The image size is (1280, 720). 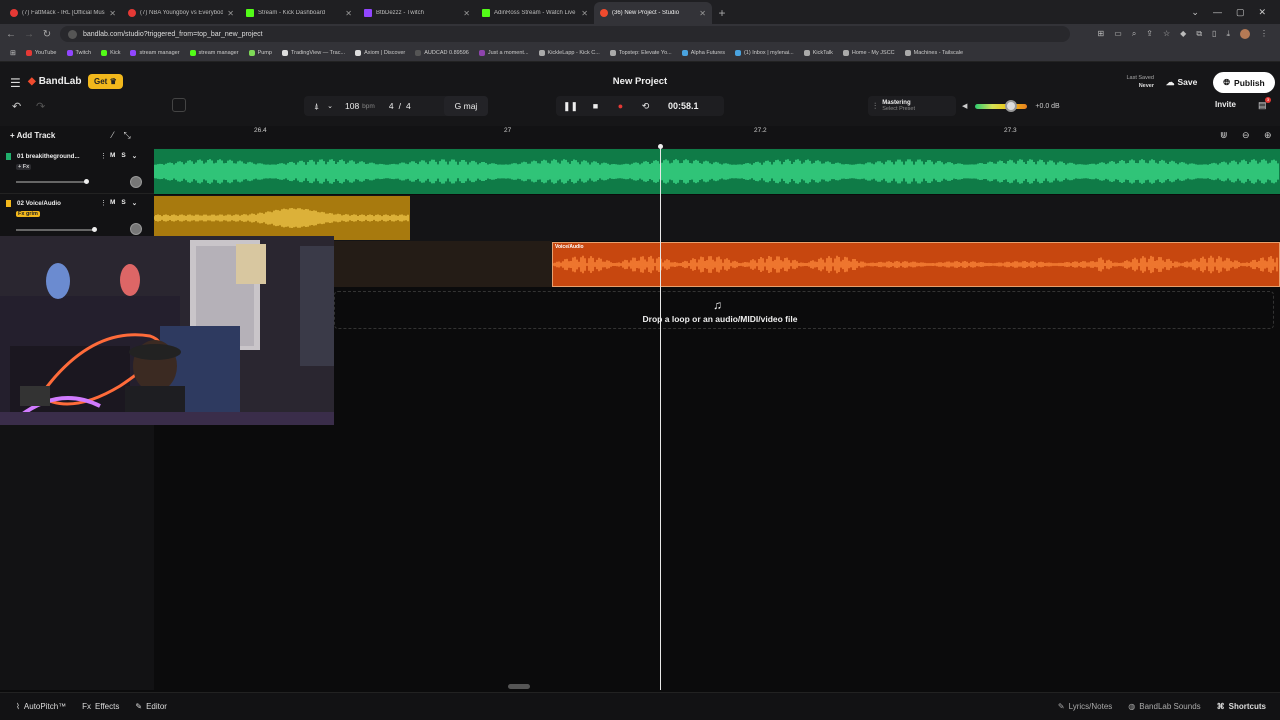 What do you see at coordinates (77, 218) in the screenshot?
I see `track-row: 02 Voice/Audio ⋮ M S ⌄ Fx grim` at bounding box center [77, 218].